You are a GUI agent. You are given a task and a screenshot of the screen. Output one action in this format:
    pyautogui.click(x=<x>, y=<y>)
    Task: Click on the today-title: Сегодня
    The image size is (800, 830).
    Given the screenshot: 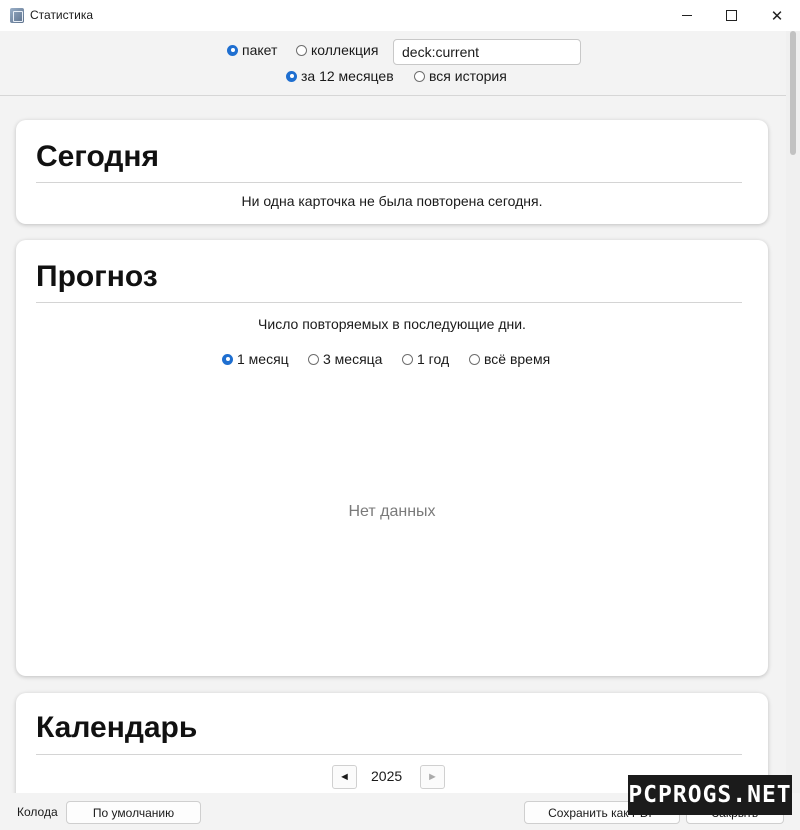 What is the action you would take?
    pyautogui.click(x=98, y=156)
    